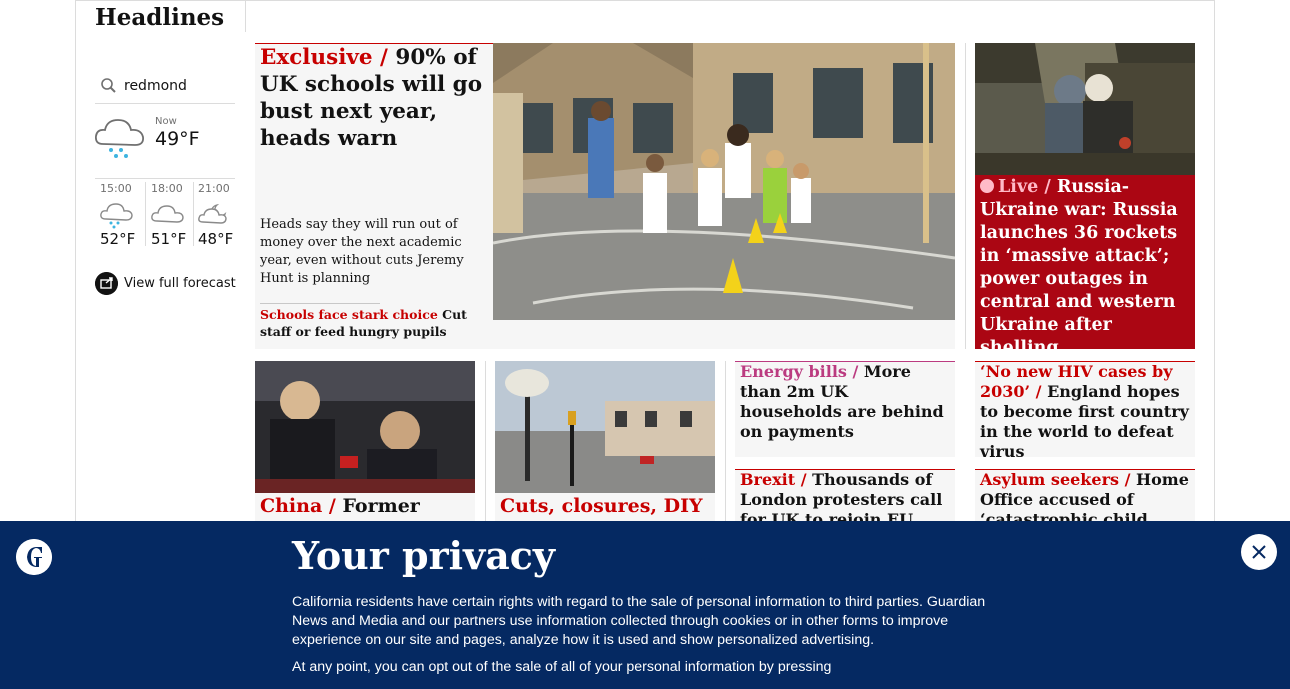 The image size is (1290, 689). I want to click on title-divider, so click(245, 16).